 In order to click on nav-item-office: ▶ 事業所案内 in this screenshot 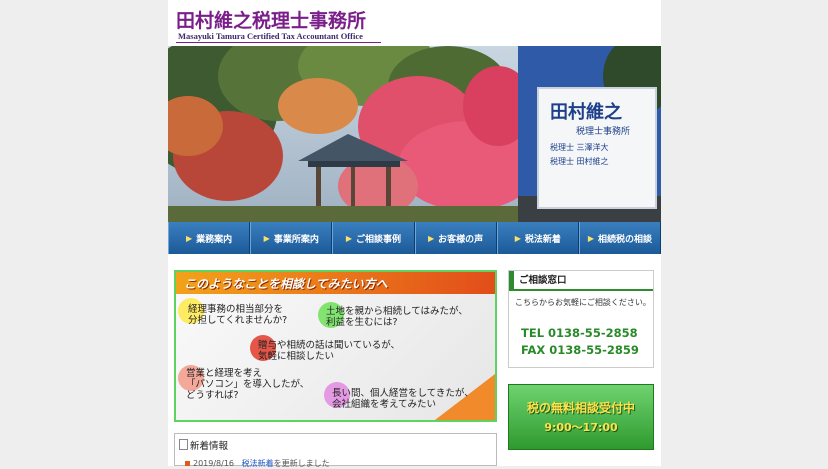, I will do `click(291, 238)`.